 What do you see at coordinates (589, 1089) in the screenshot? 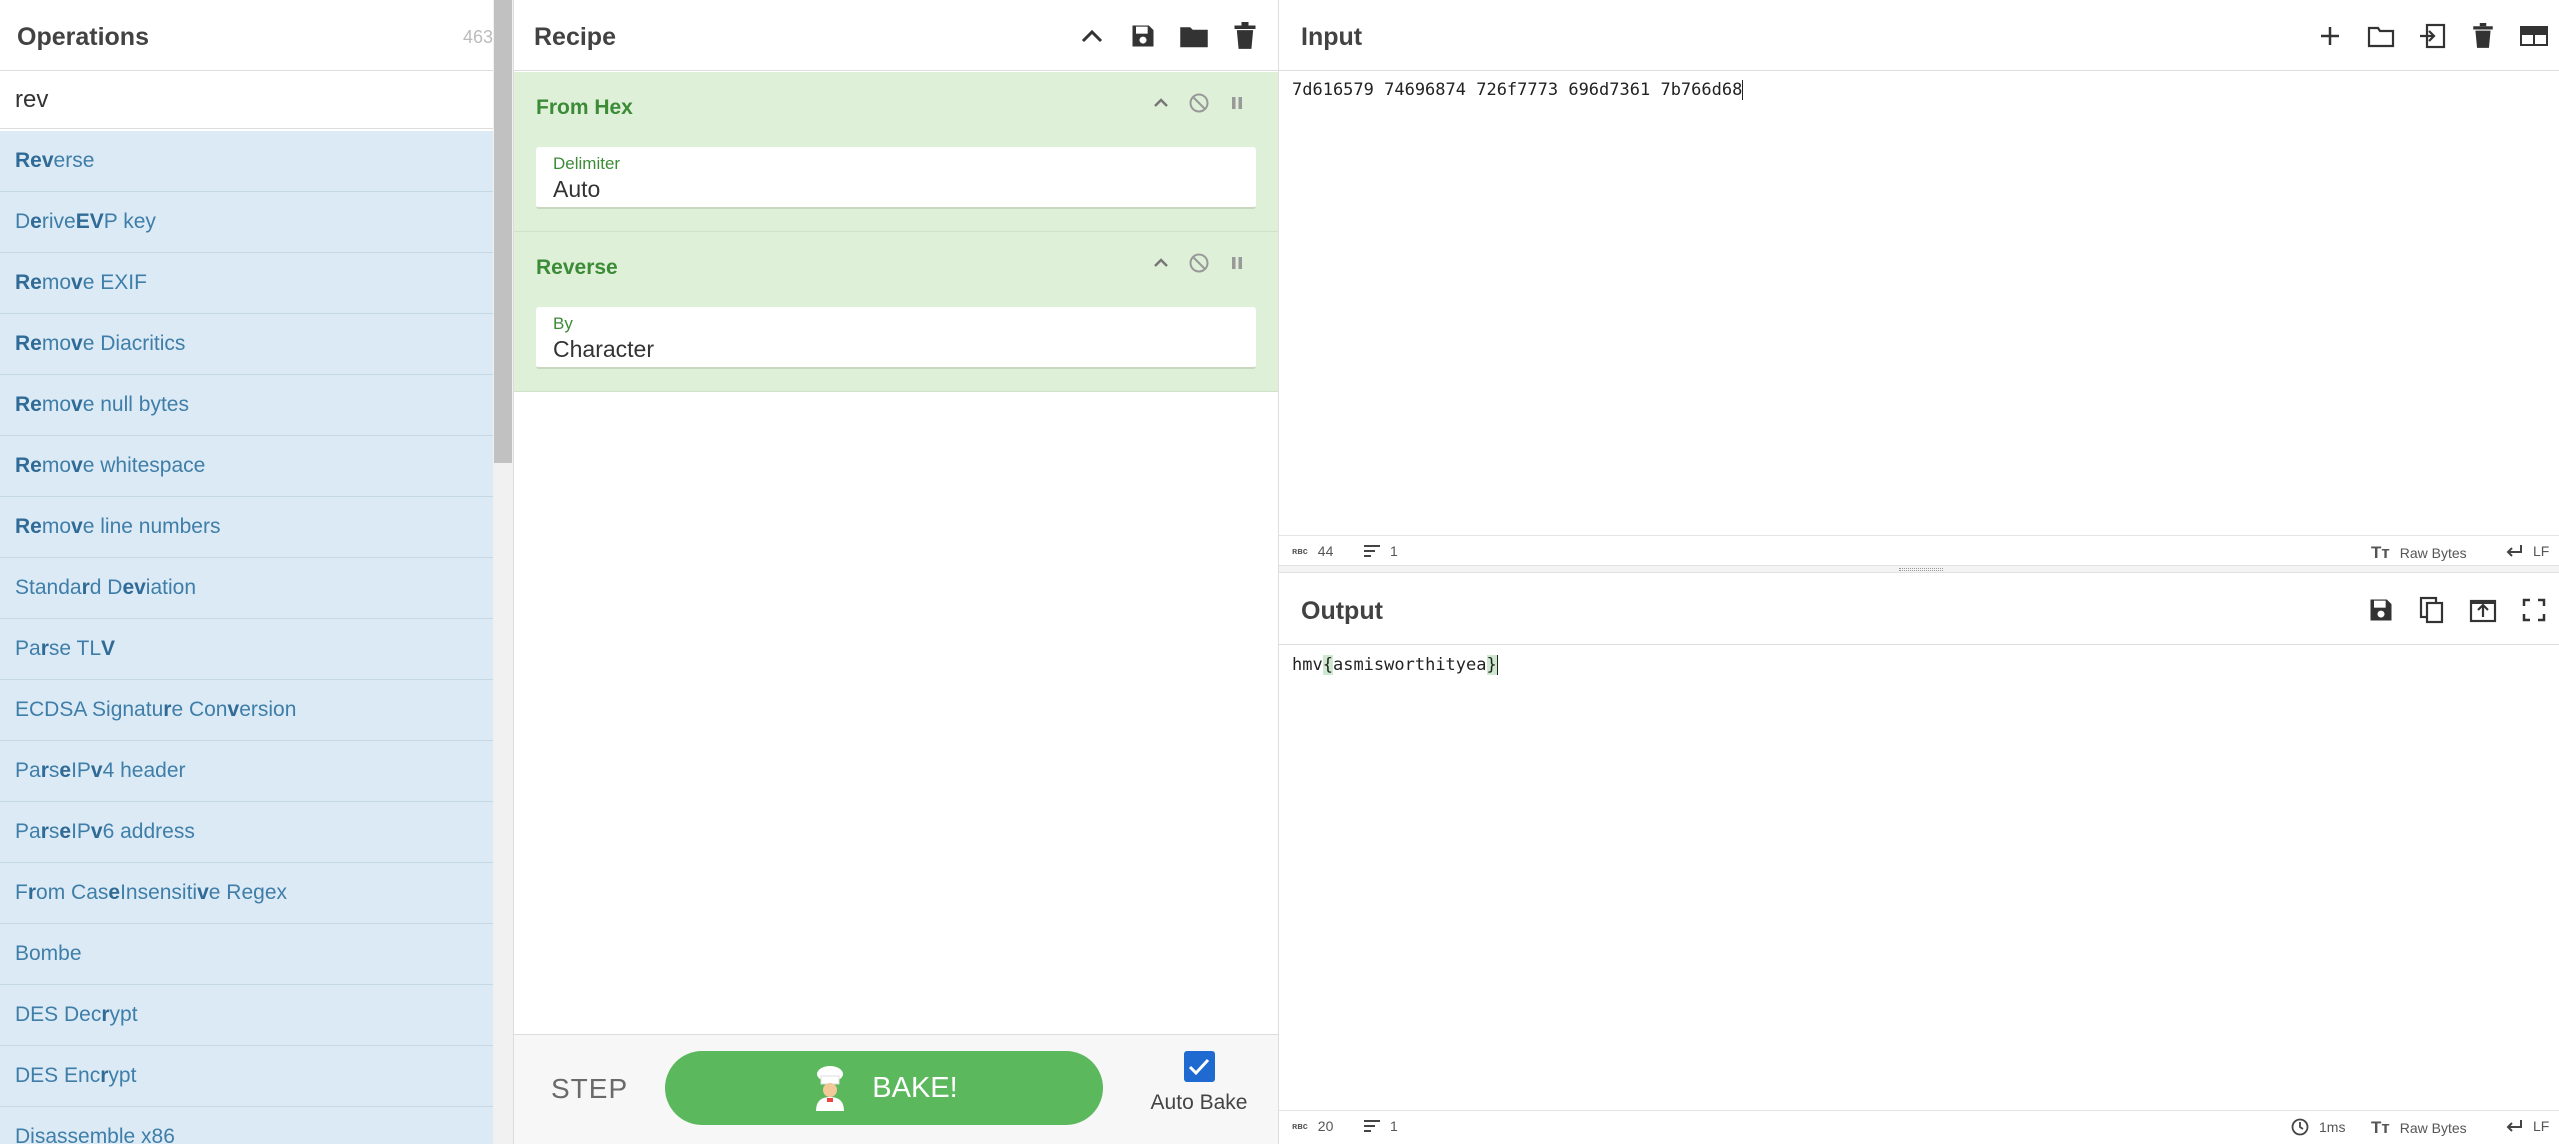
I see `step-button: STEP` at bounding box center [589, 1089].